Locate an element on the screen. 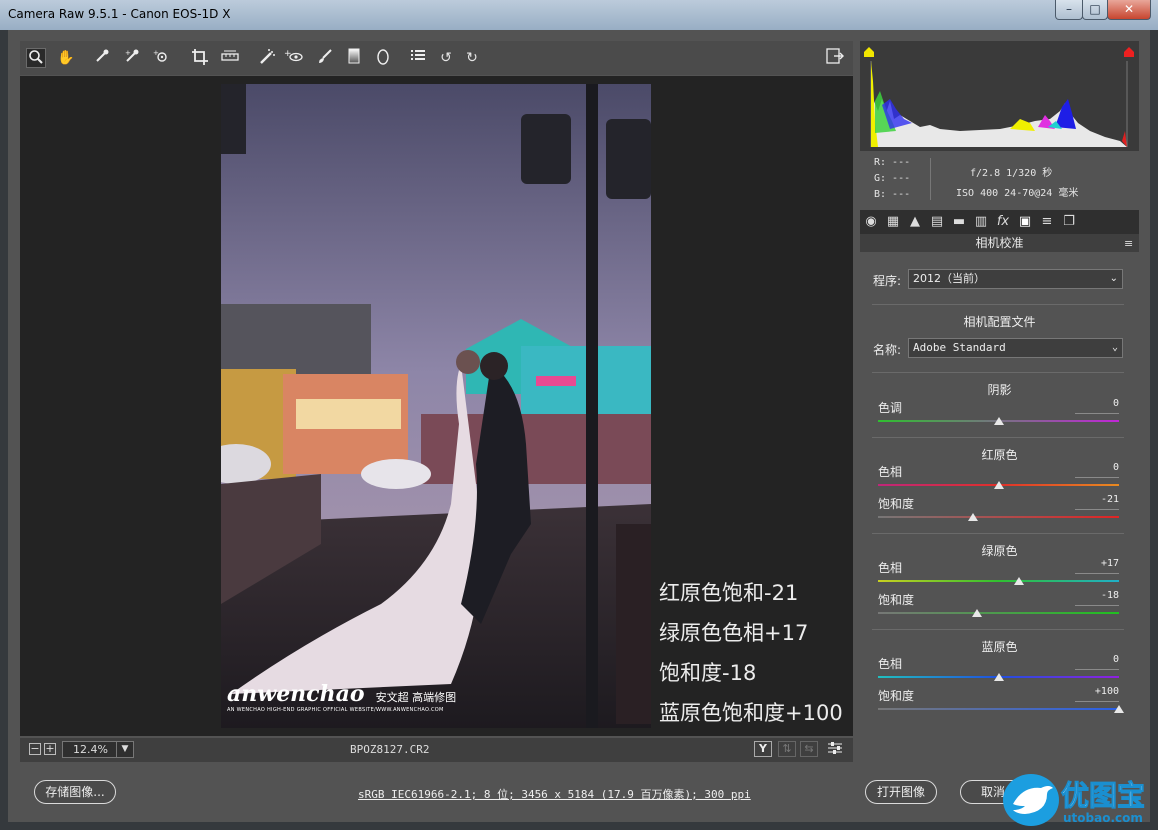 Image resolution: width=1158 pixels, height=830 pixels. overlay-note-2: 绿原色色相+17 is located at coordinates (734, 633).